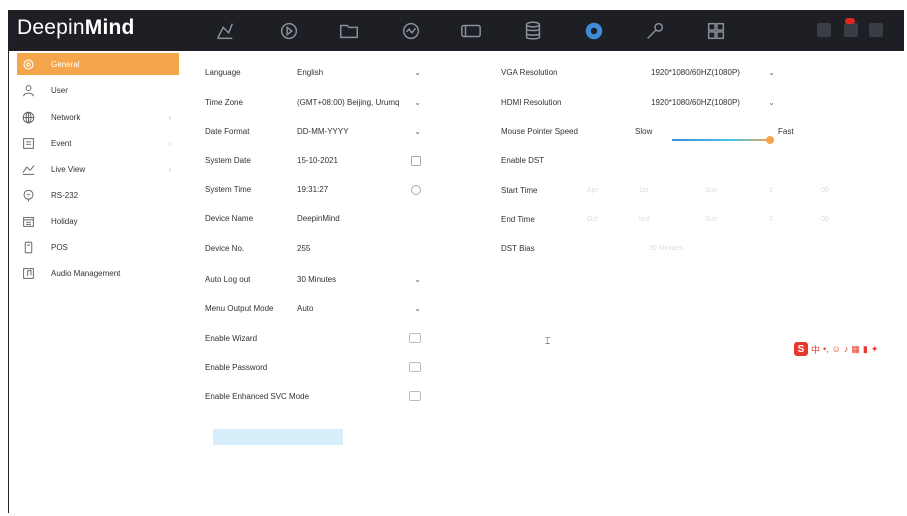 Image resolution: width=907 pixels, height=516 pixels. I want to click on sidebar-item-label: Live View, so click(68, 169).